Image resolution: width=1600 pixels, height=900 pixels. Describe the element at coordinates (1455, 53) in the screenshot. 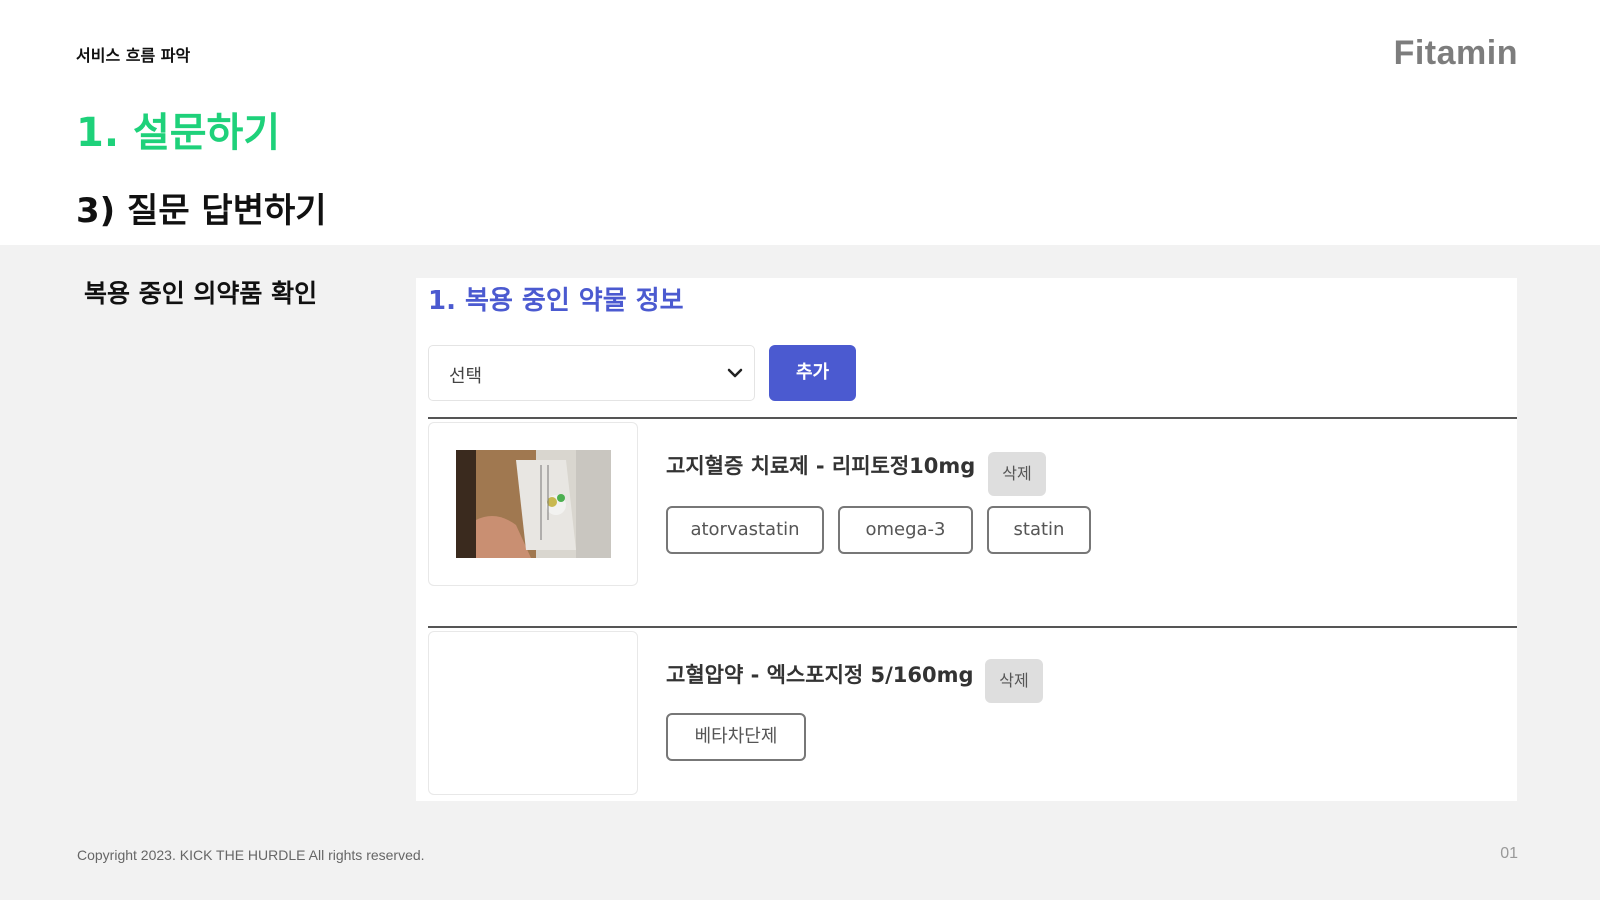

I see `logo: Fitamin` at that location.